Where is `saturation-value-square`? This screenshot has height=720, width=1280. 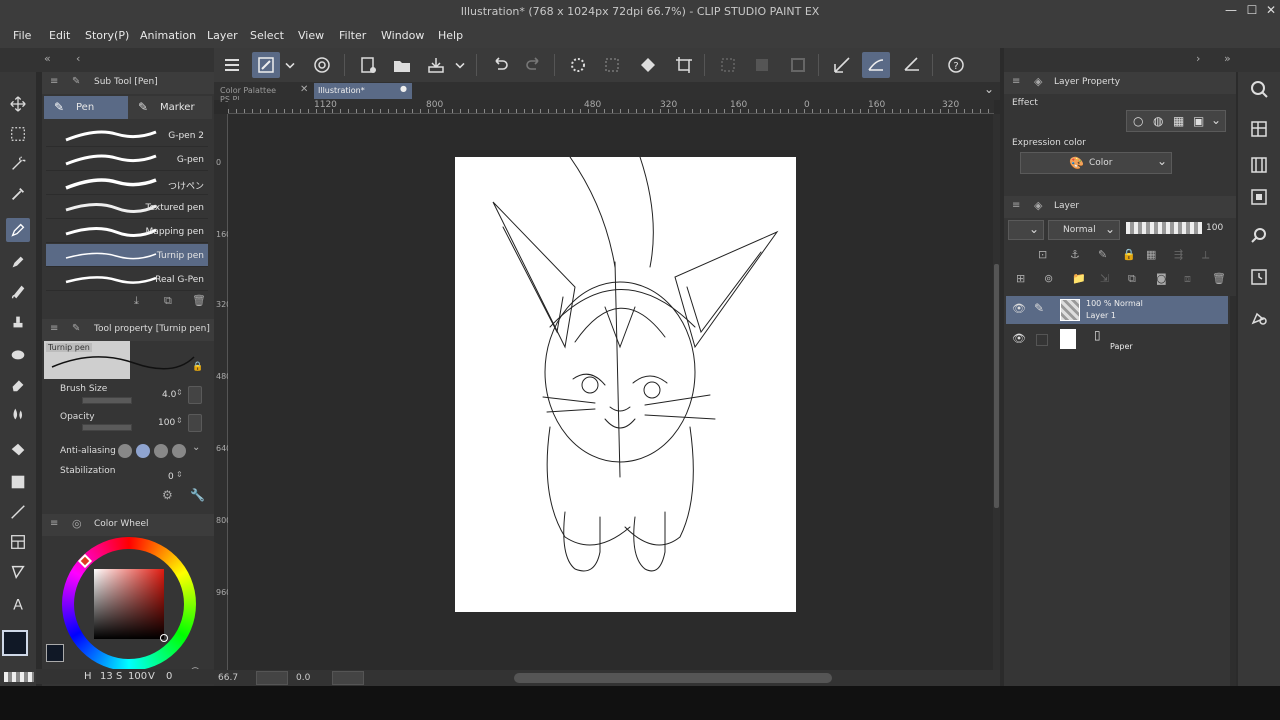 saturation-value-square is located at coordinates (129, 604).